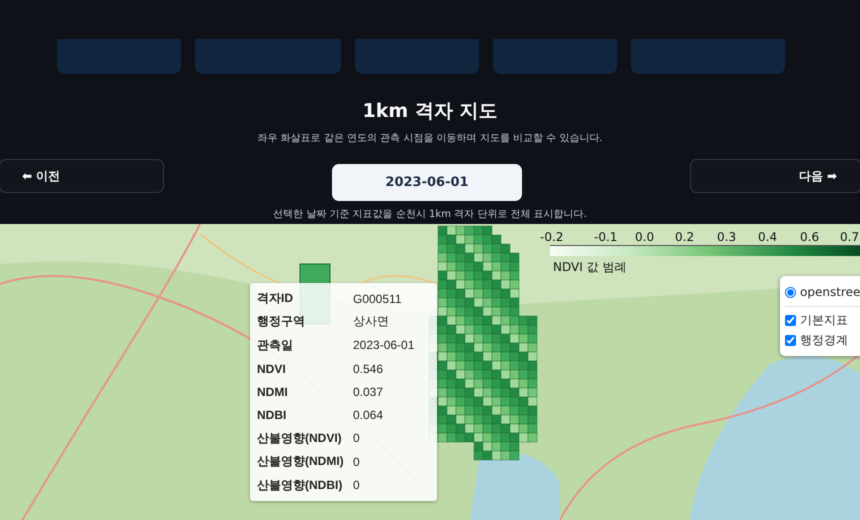 The width and height of the screenshot is (860, 520). Describe the element at coordinates (830, 292) in the screenshot. I see `layer-label: openstree` at that location.